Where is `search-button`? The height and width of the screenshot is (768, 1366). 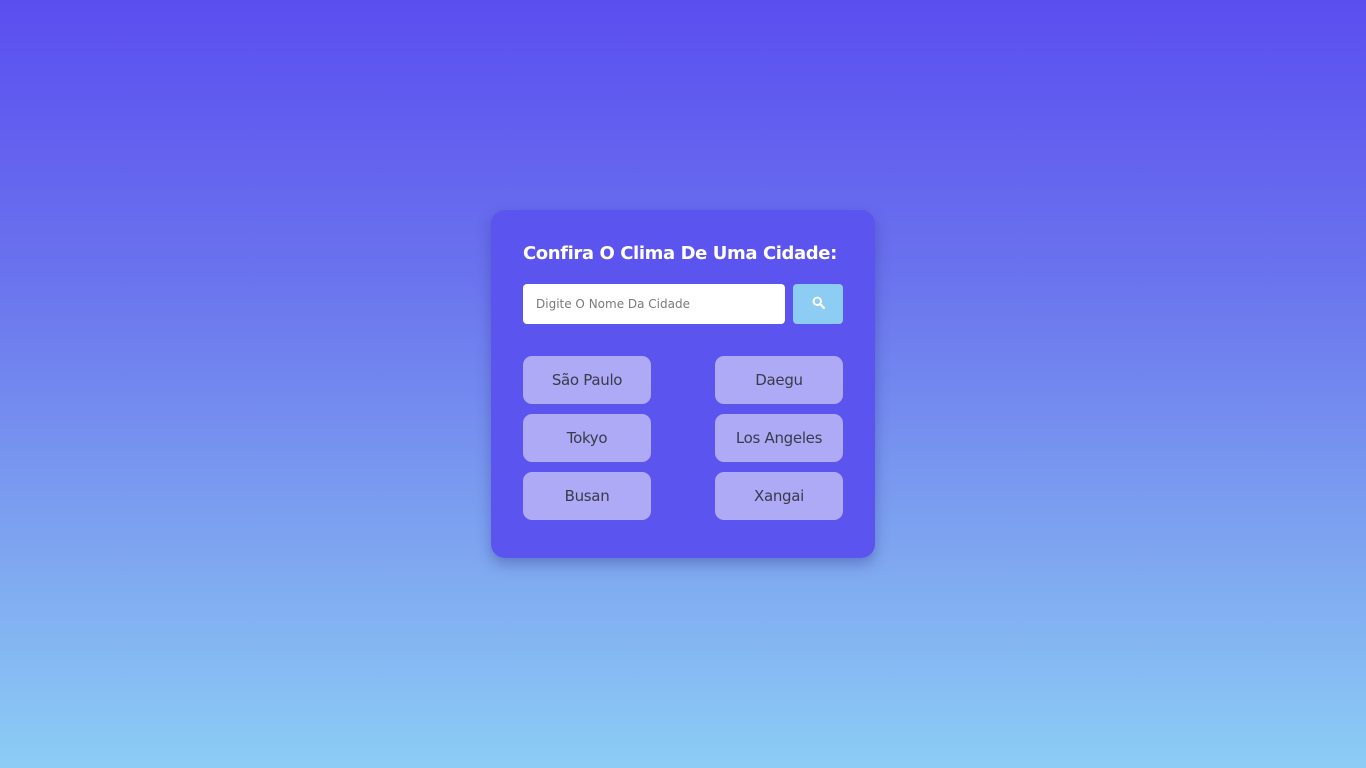 search-button is located at coordinates (818, 304).